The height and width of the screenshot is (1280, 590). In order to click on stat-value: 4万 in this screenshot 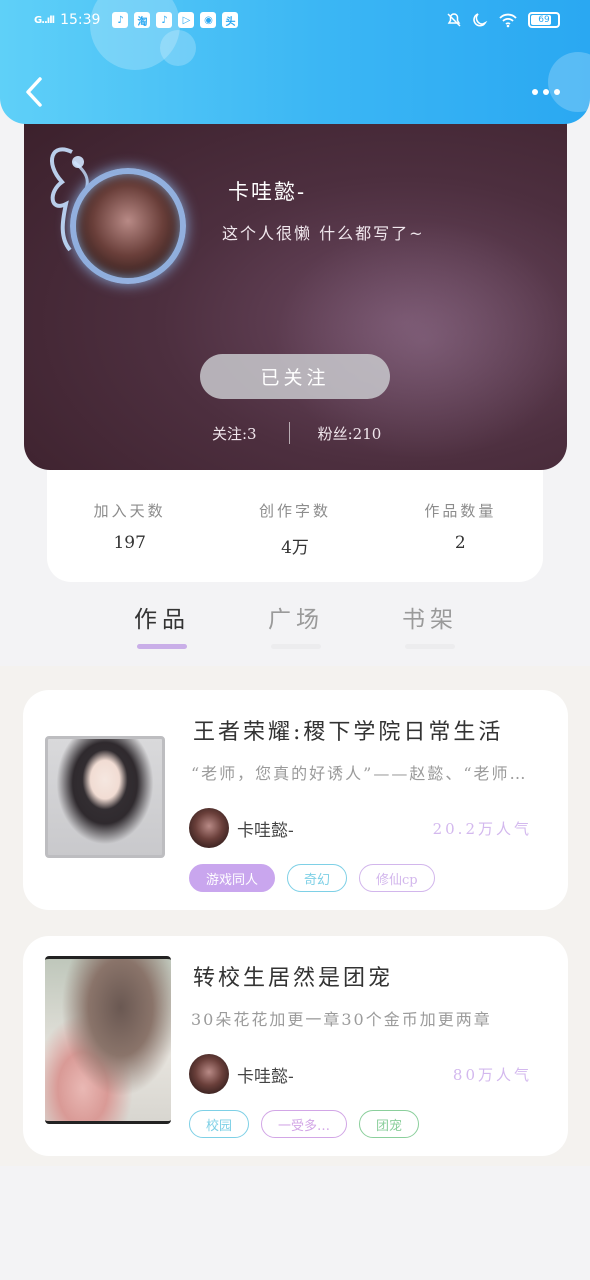, I will do `click(295, 548)`.